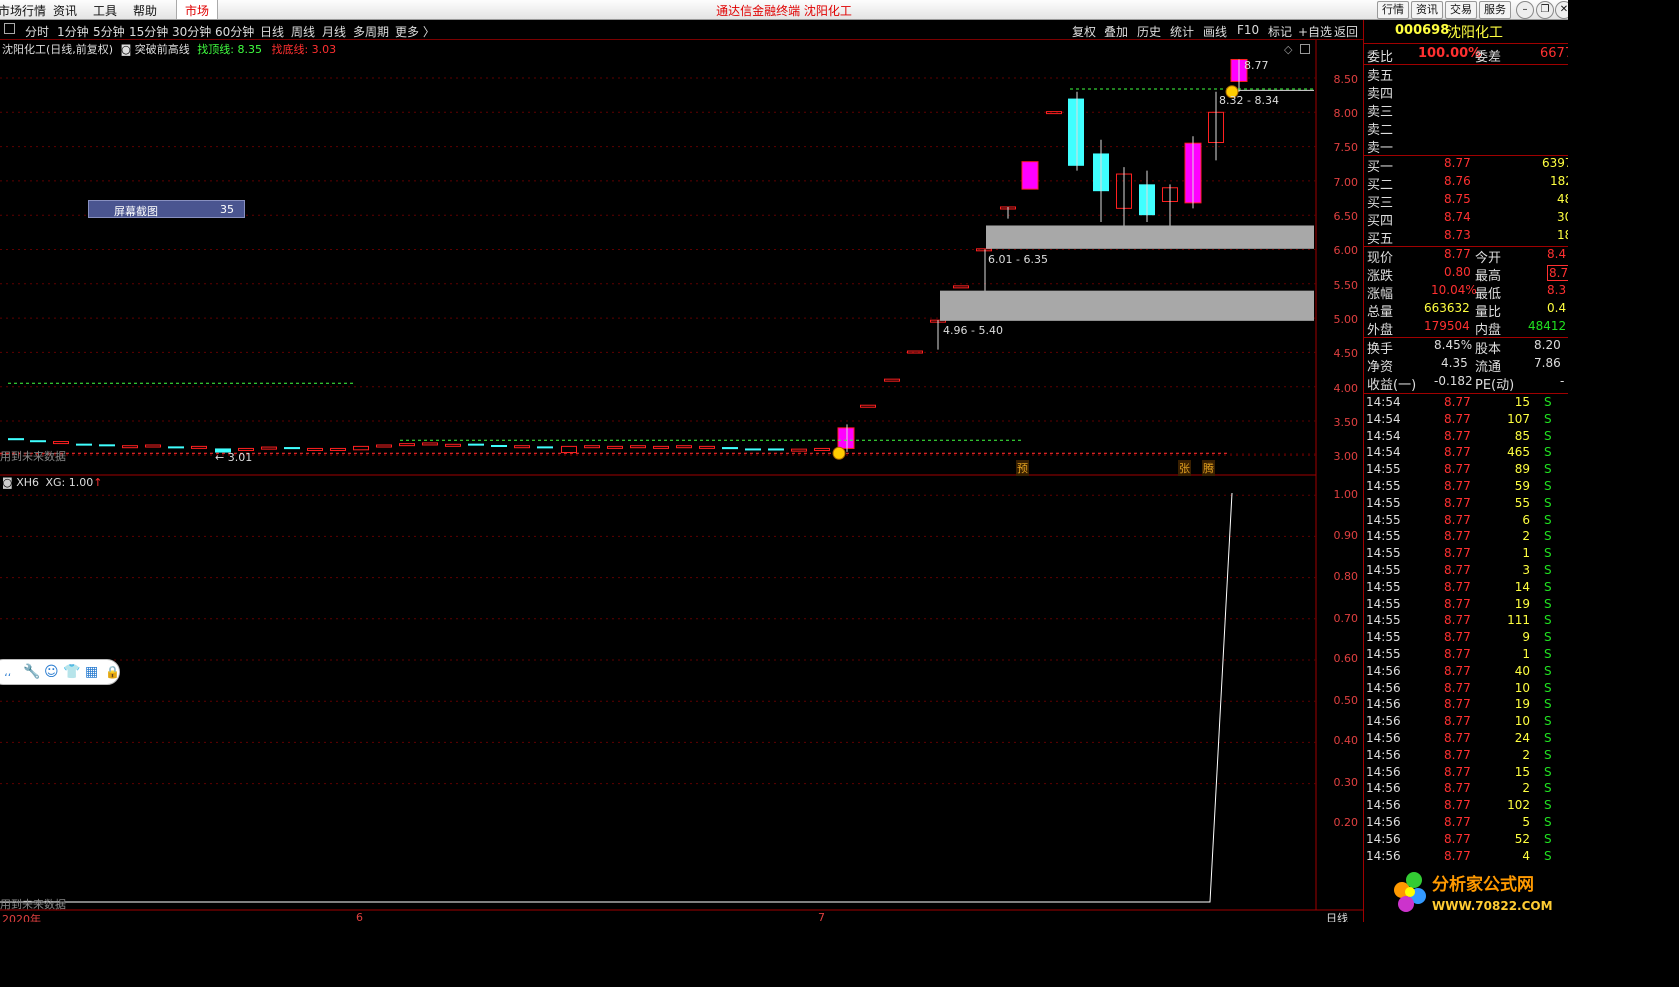  Describe the element at coordinates (1248, 30) in the screenshot. I see `f10-button: F10` at that location.